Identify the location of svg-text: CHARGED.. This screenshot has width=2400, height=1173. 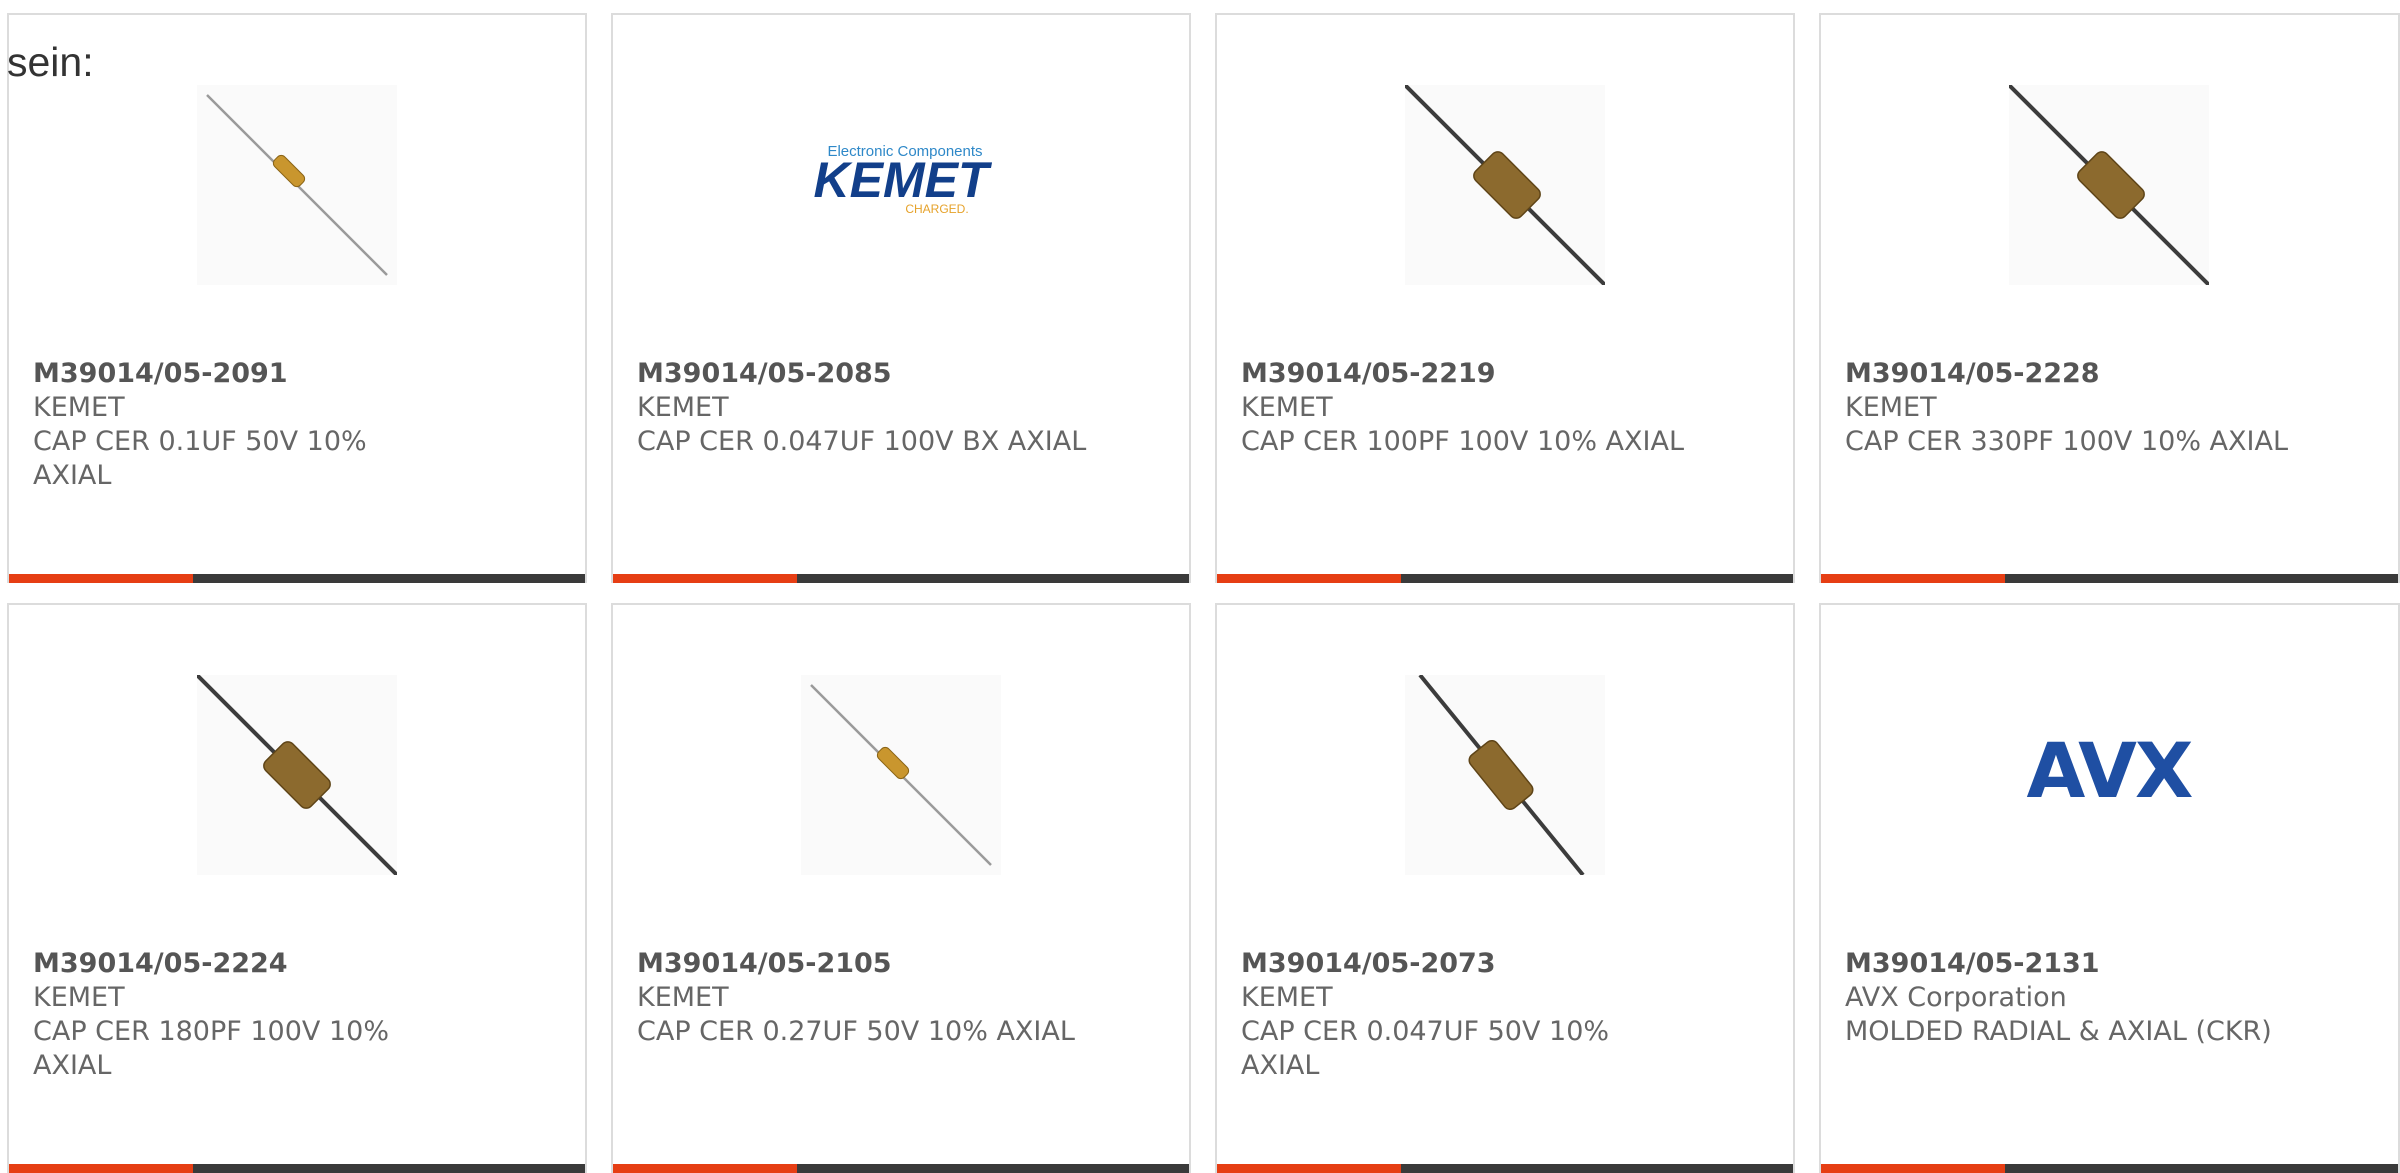
(936, 209).